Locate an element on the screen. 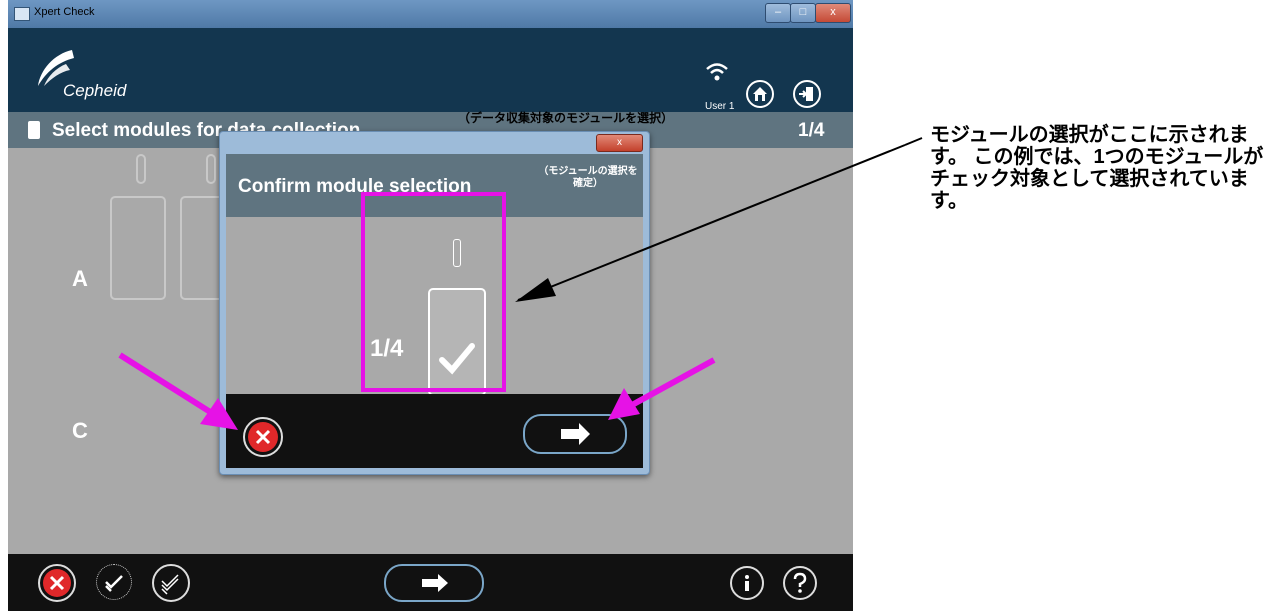 The width and height of the screenshot is (1269, 611). callout-arrow-black is located at coordinates (719, 219).